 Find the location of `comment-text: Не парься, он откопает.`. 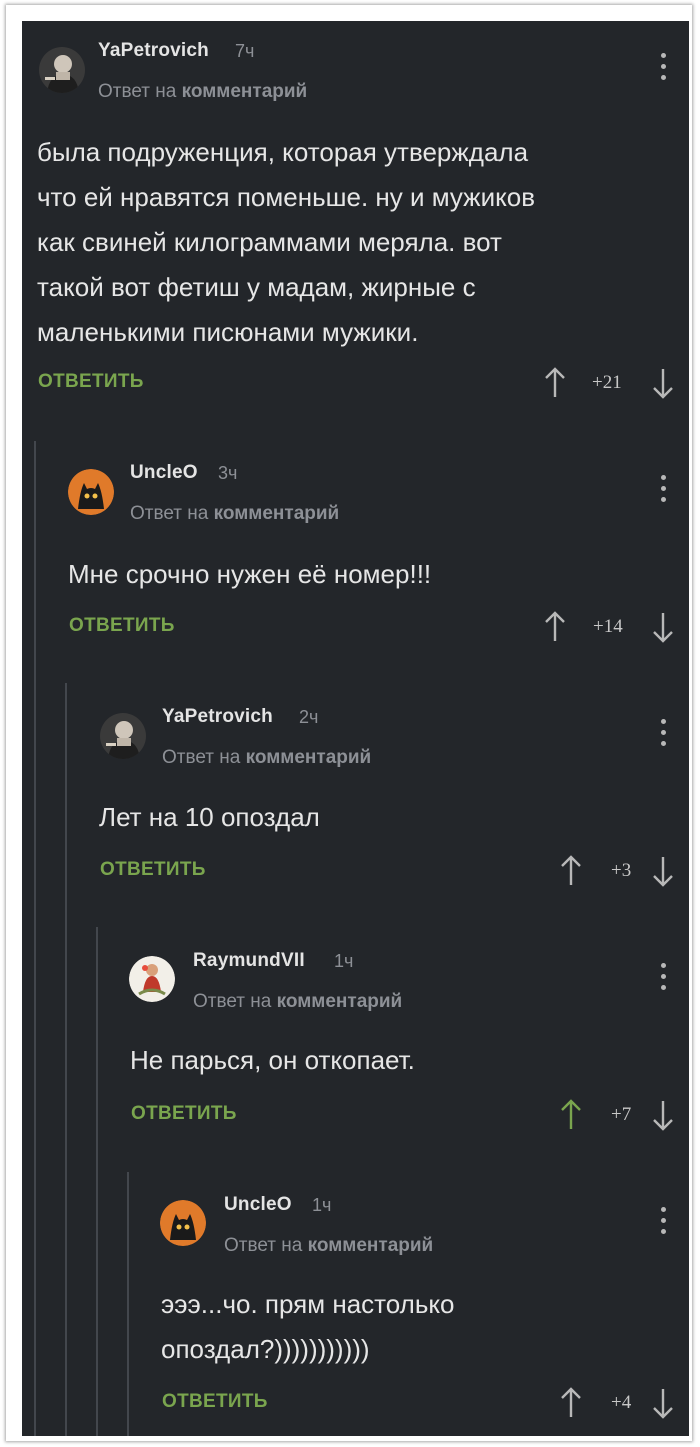

comment-text: Не парься, он откопает. is located at coordinates (272, 1060).